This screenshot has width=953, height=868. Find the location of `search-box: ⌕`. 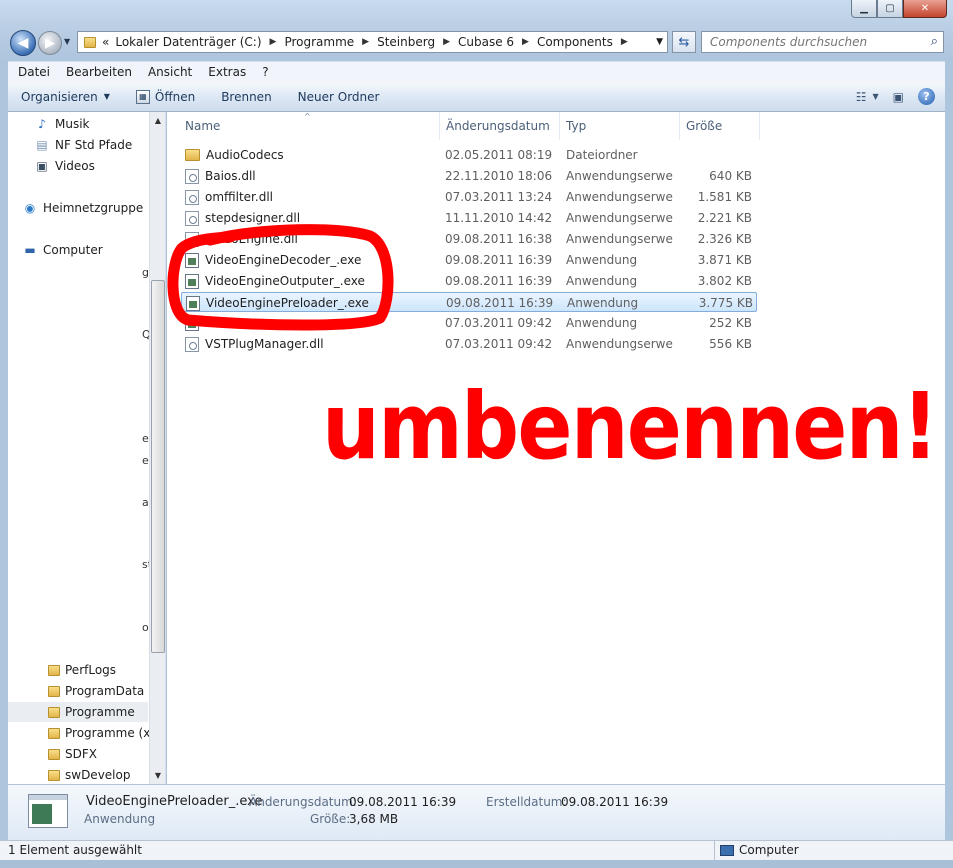

search-box: ⌕ is located at coordinates (822, 42).